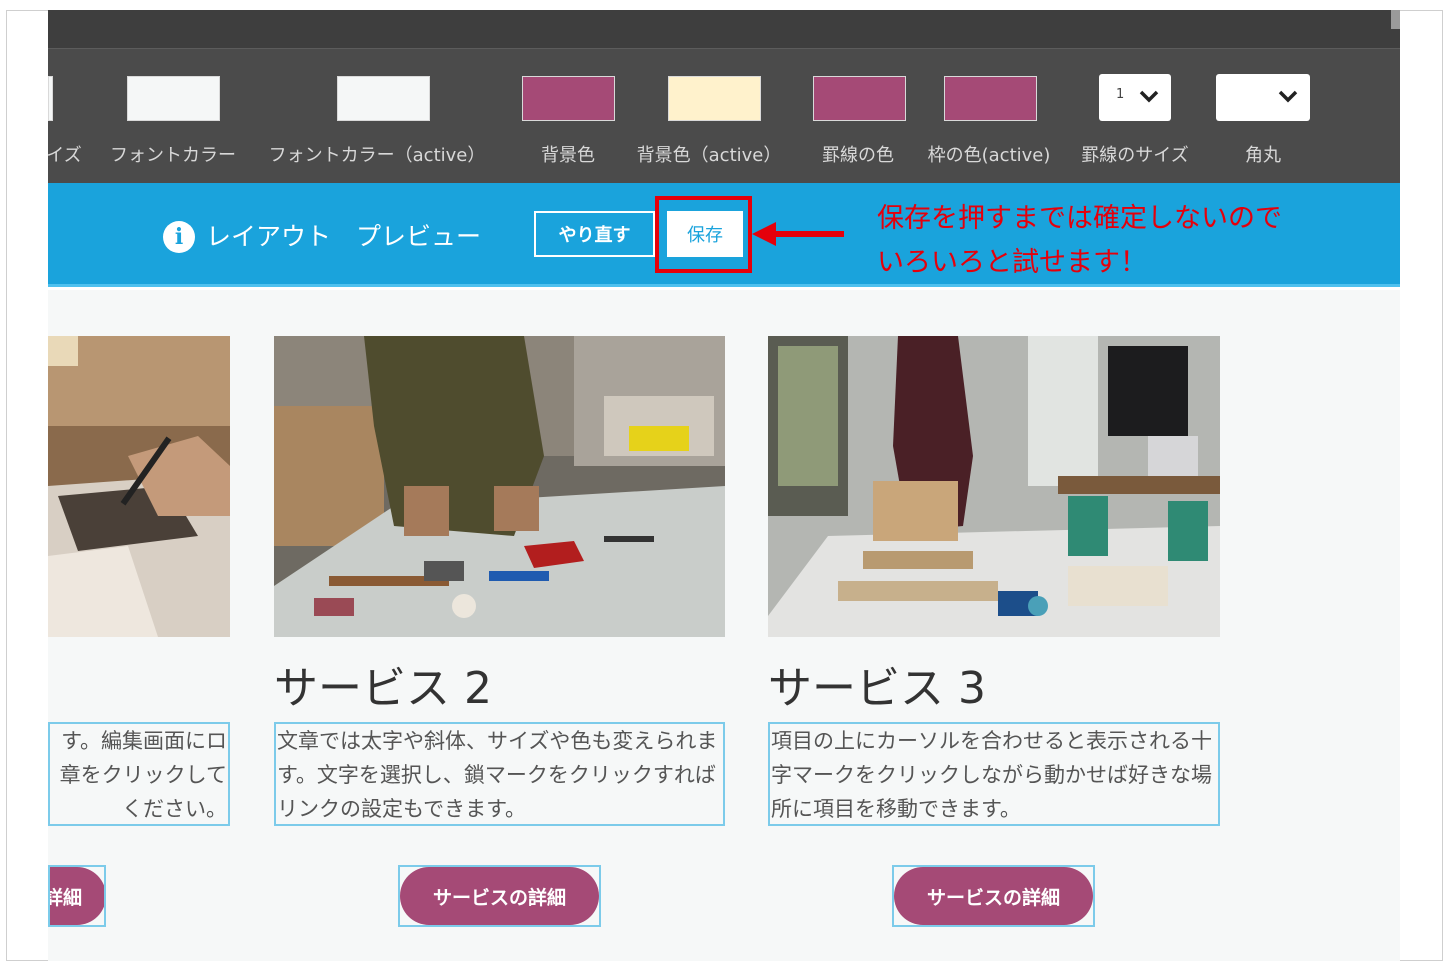 The width and height of the screenshot is (1450, 961). What do you see at coordinates (798, 234) in the screenshot?
I see `annotation-arrow-icon` at bounding box center [798, 234].